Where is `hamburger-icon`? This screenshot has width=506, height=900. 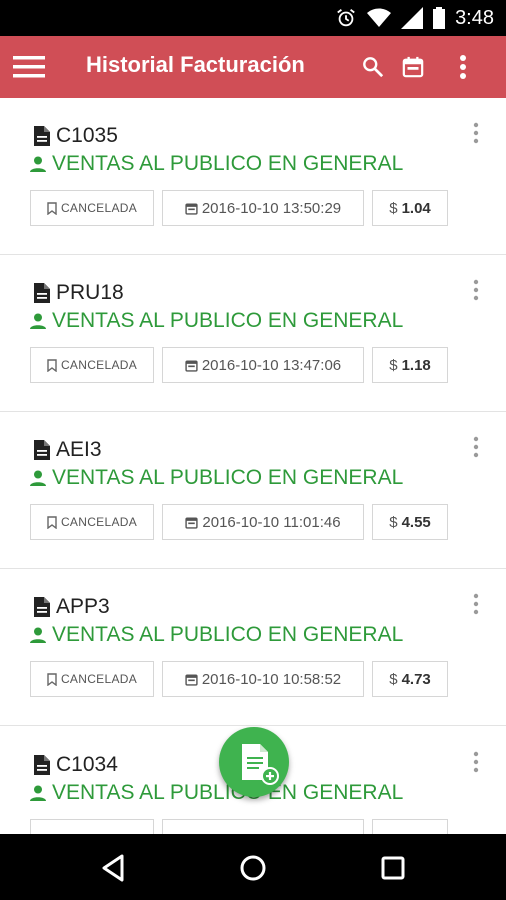
hamburger-icon is located at coordinates (29, 67).